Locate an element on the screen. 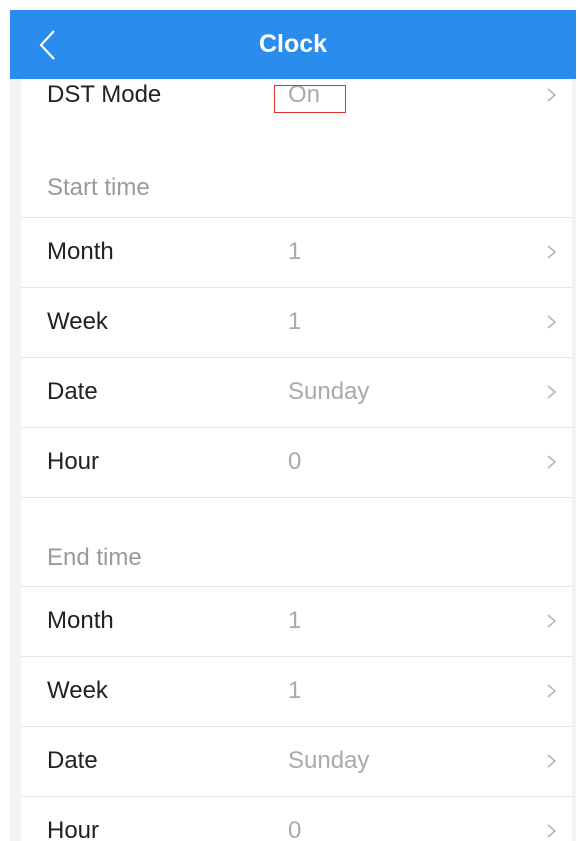 The height and width of the screenshot is (841, 580). start-month-row: Month 1 is located at coordinates (296, 252).